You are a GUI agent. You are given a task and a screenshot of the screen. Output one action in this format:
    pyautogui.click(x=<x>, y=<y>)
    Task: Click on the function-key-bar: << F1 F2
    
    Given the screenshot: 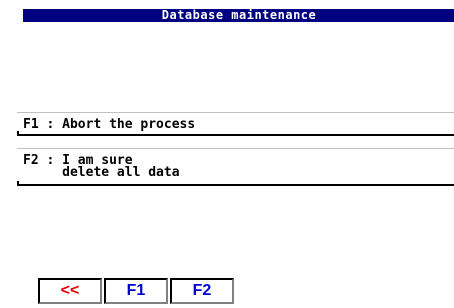 What is the action you would take?
    pyautogui.click(x=136, y=291)
    